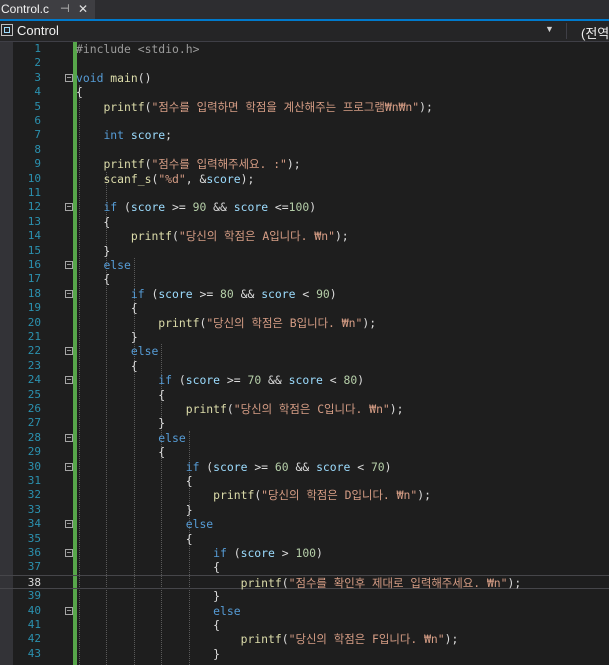 This screenshot has width=609, height=665. What do you see at coordinates (595, 32) in the screenshot?
I see `scope-dropdown: (전역` at bounding box center [595, 32].